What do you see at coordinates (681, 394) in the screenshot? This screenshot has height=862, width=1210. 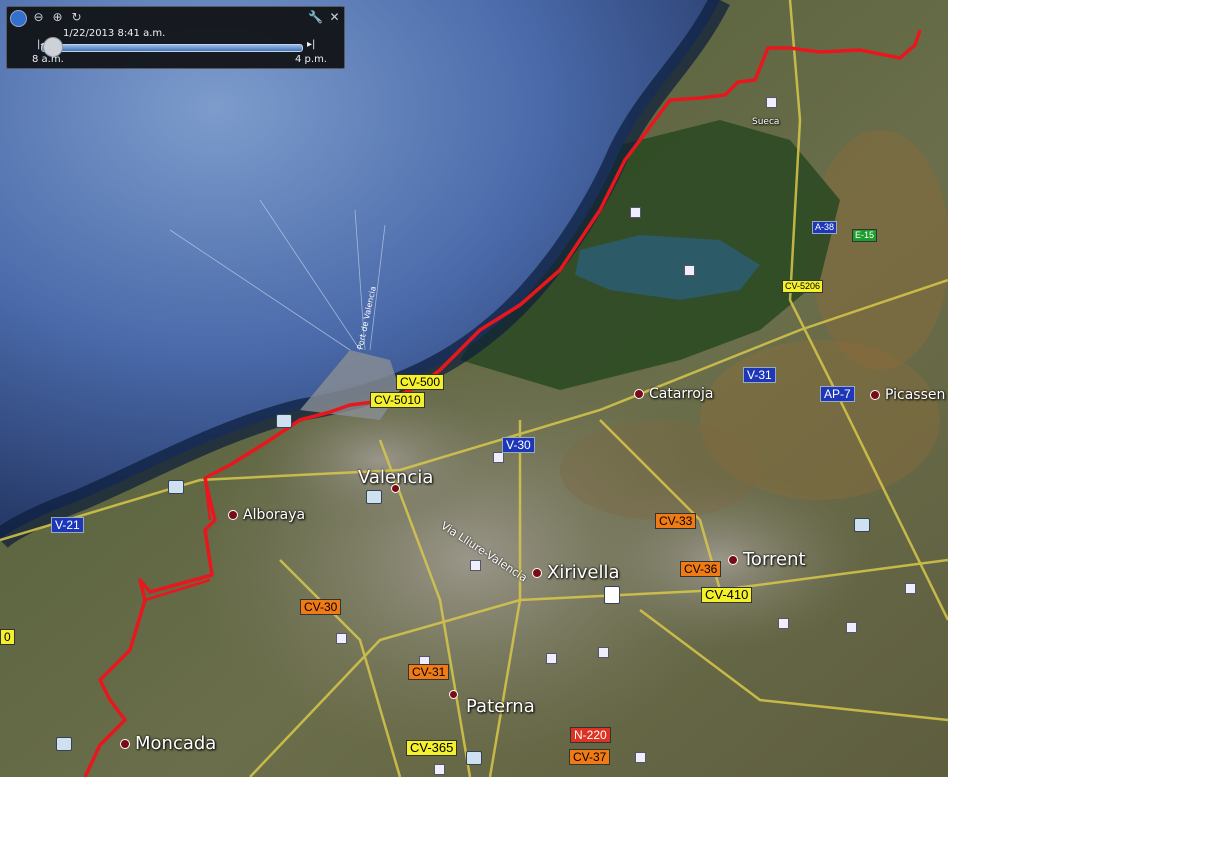 I see `place-label: Catarroja` at bounding box center [681, 394].